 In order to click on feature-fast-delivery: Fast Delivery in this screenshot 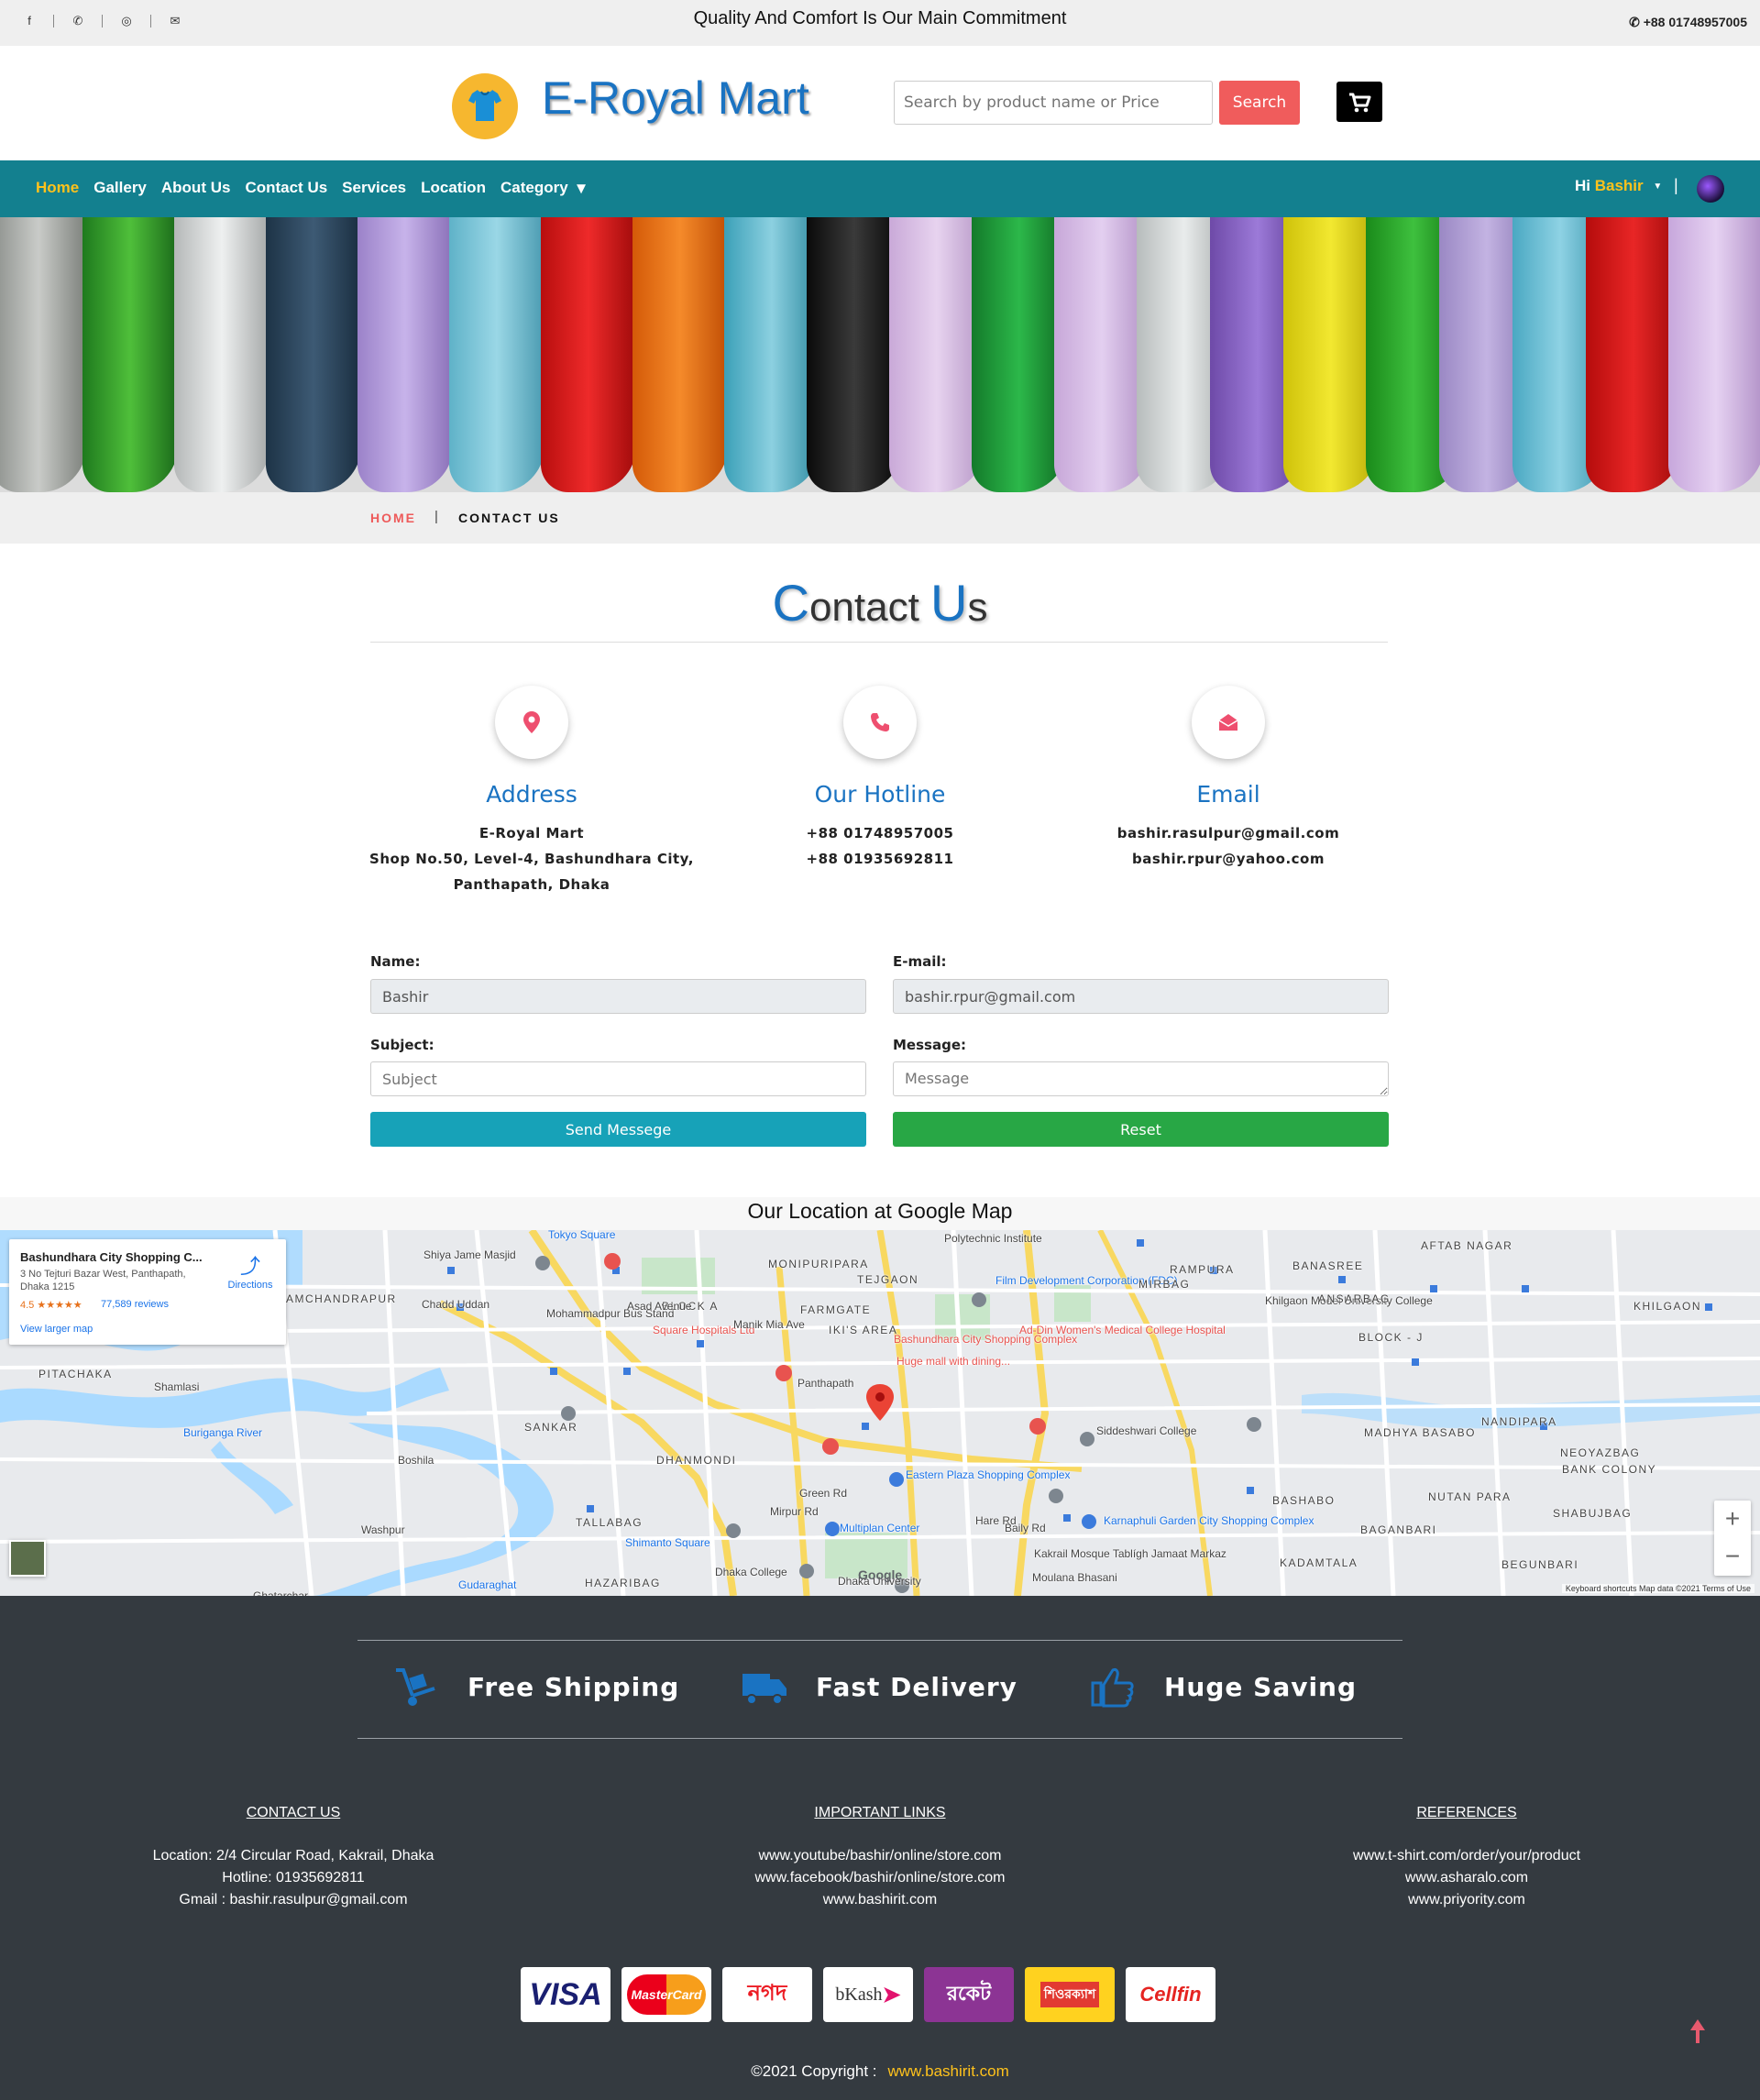, I will do `click(879, 1687)`.